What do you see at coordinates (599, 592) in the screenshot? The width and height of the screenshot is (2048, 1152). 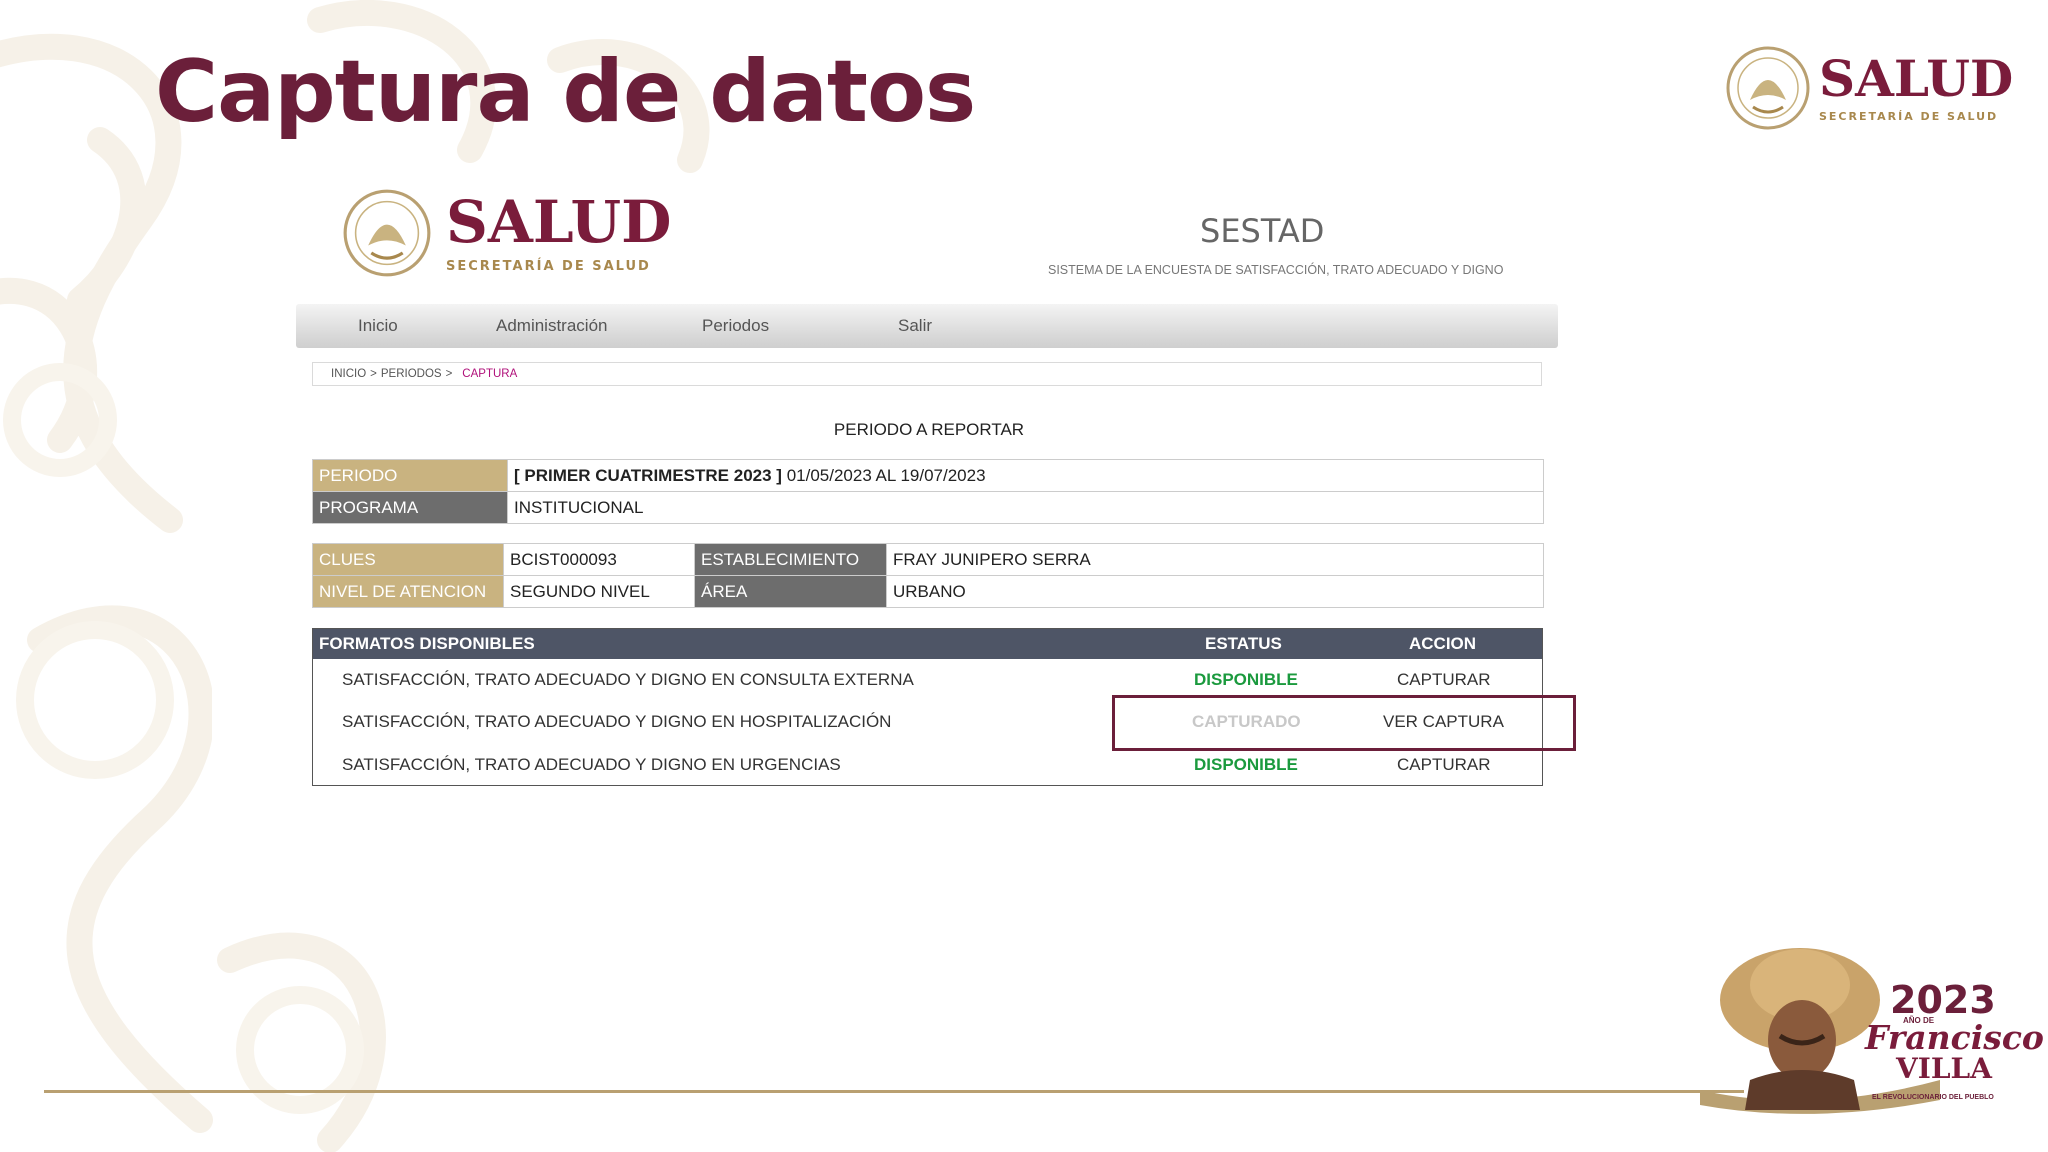 I see `nivel-value: SEGUNDO NIVEL` at bounding box center [599, 592].